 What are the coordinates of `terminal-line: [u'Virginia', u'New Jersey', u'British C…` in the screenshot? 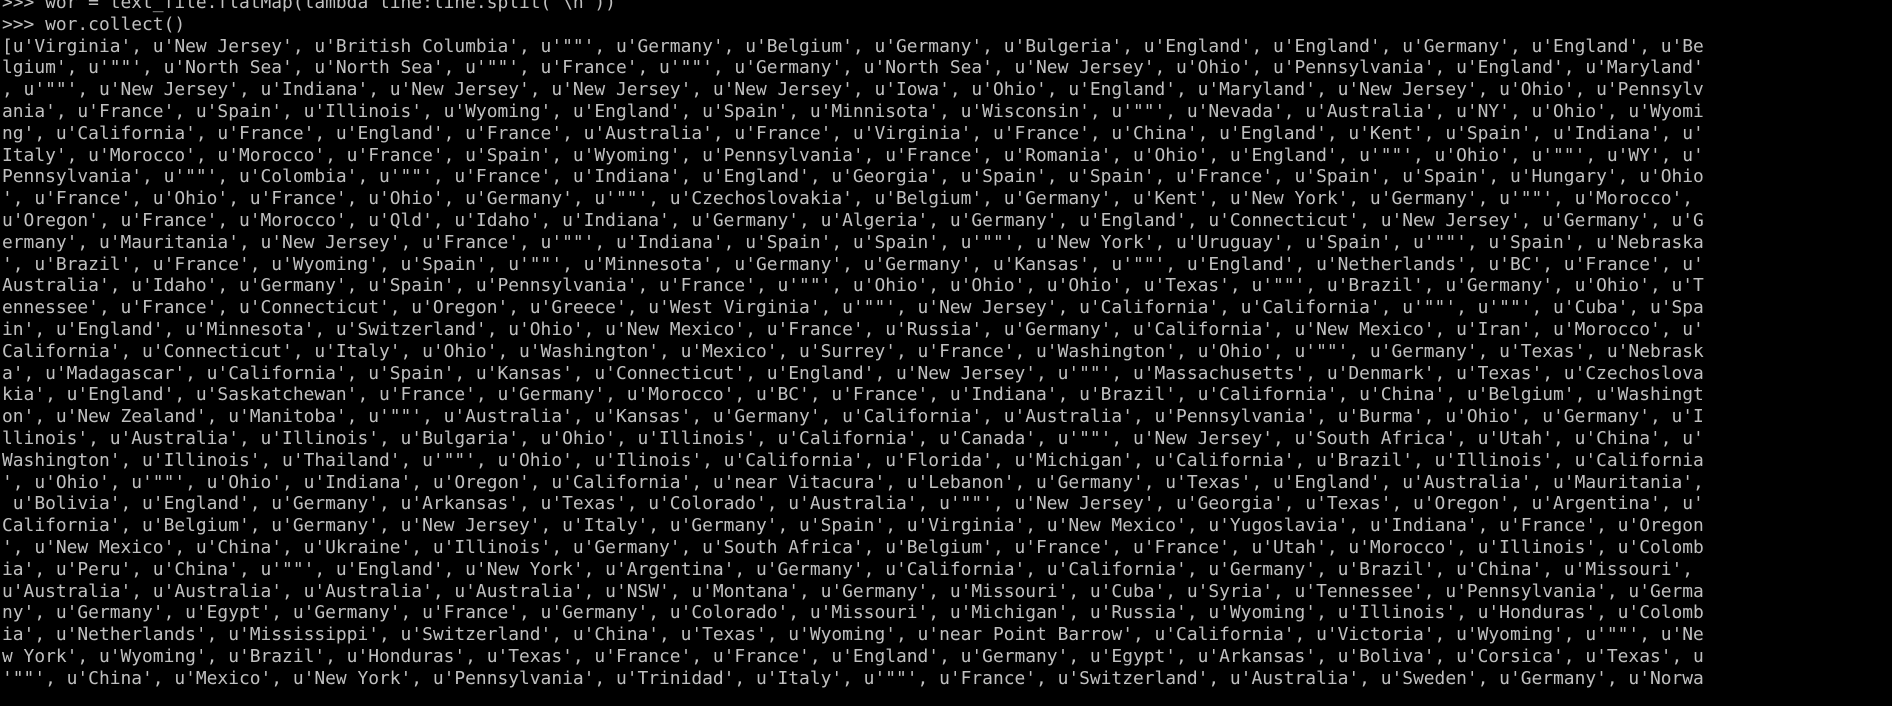 It's located at (853, 46).